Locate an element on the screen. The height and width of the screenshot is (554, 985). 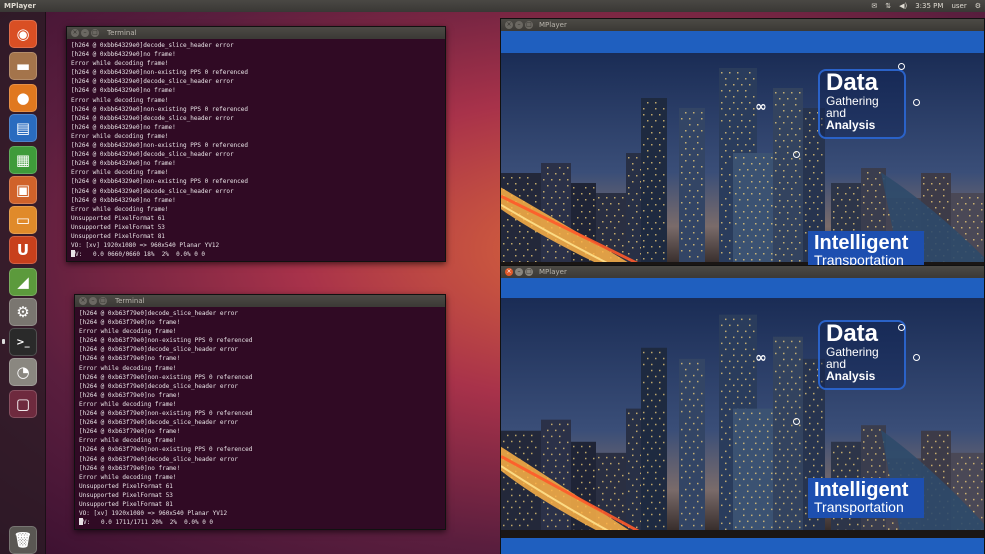
writer-icon: ▤ is located at coordinates (23, 128).